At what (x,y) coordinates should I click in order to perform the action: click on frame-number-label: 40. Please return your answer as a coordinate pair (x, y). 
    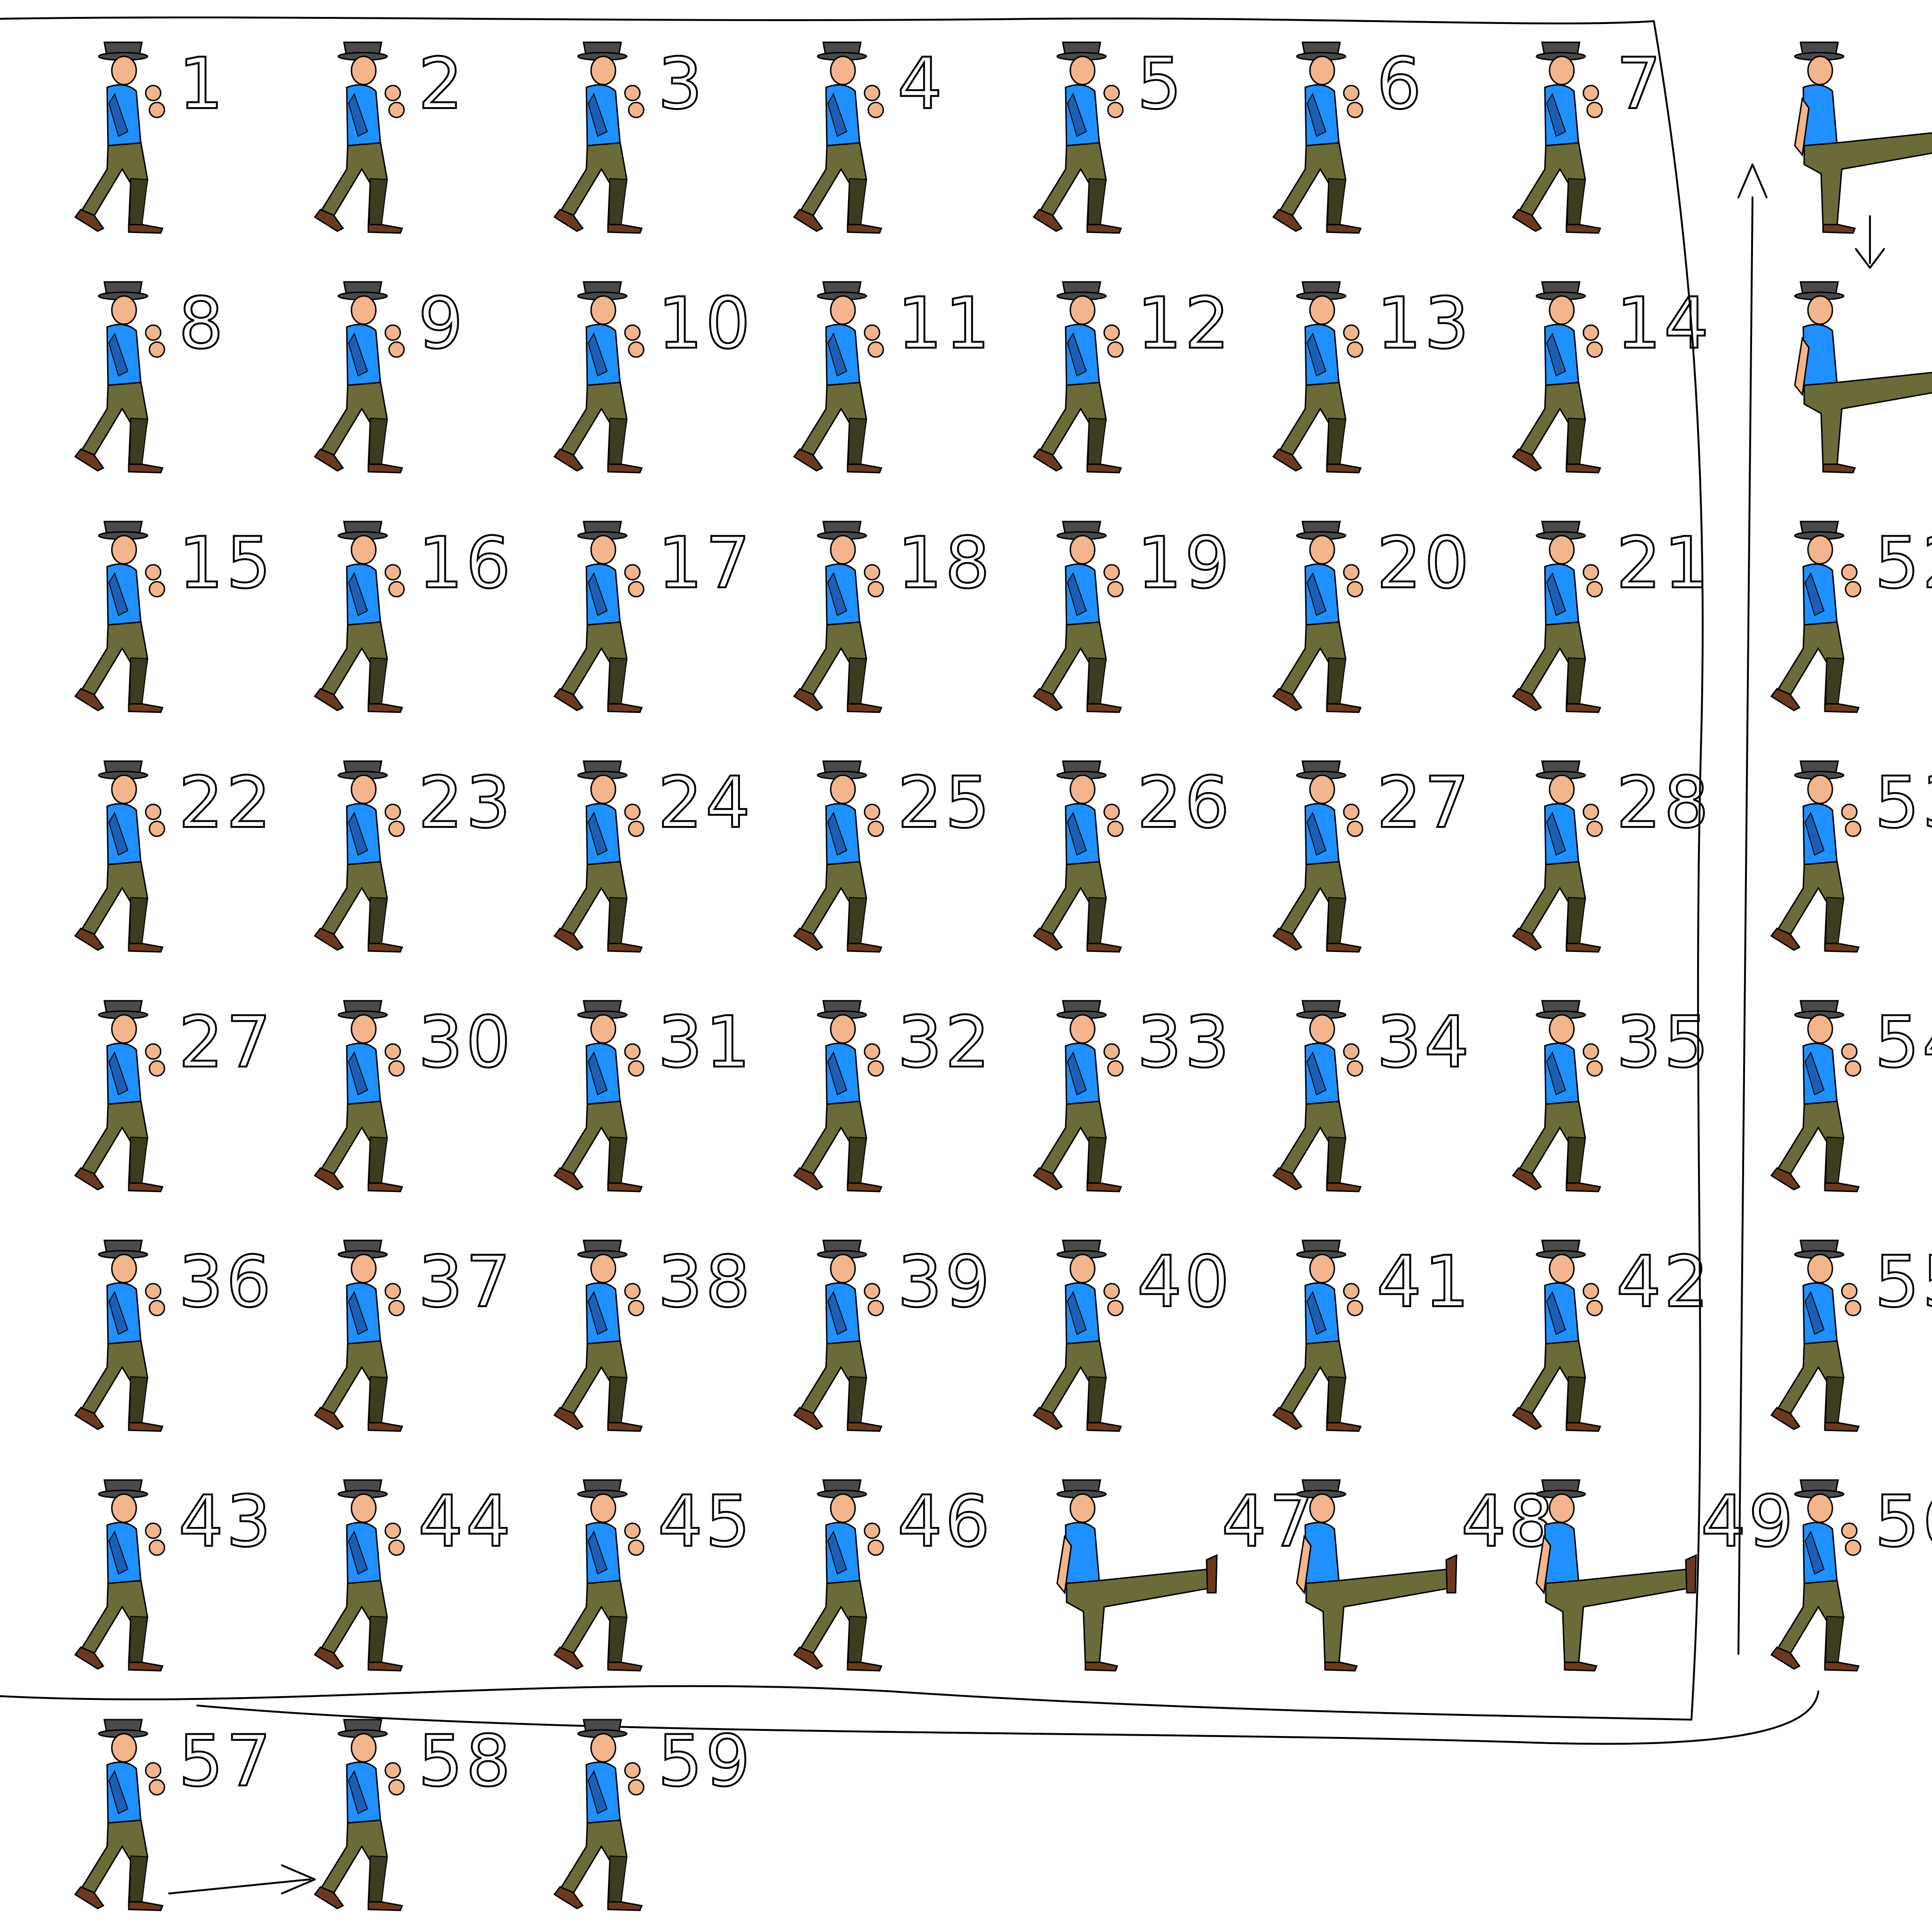
    Looking at the image, I should click on (1184, 1282).